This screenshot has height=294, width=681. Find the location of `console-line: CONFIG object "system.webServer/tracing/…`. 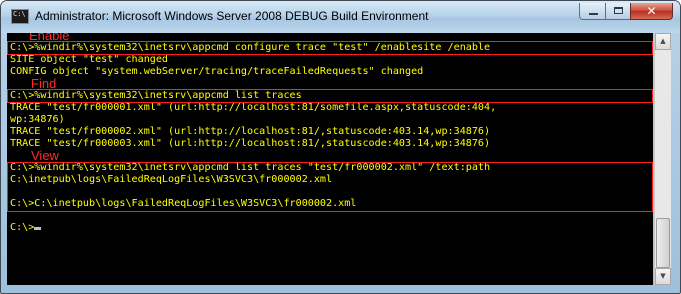

console-line: CONFIG object "system.webServer/tracing/… is located at coordinates (217, 71).